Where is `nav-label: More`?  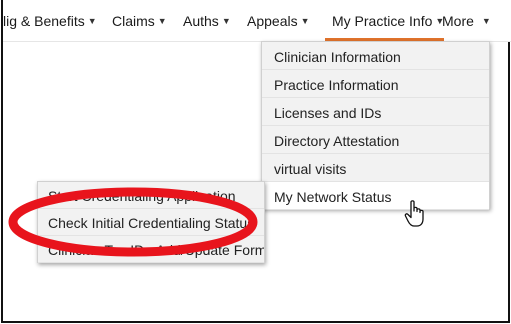
nav-label: More is located at coordinates (458, 21).